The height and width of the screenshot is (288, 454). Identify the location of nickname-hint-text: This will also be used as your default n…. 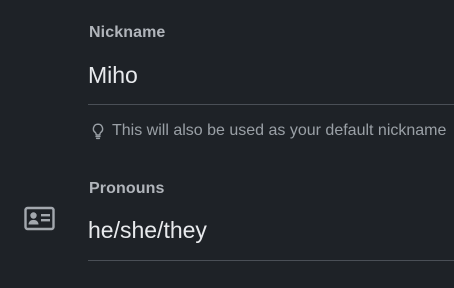
(279, 130).